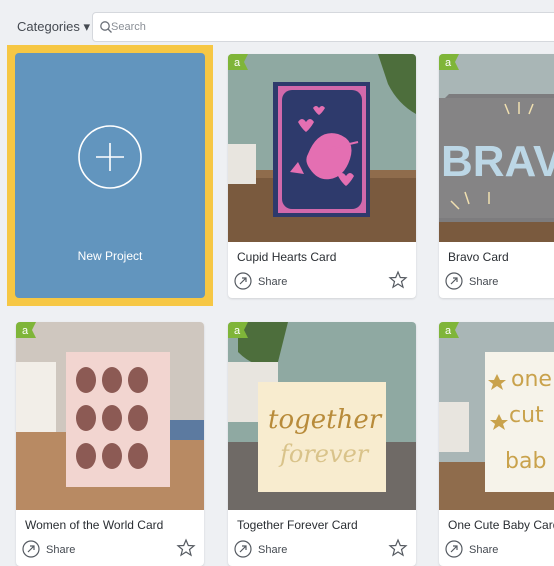 This screenshot has height=566, width=554. I want to click on project-card-cupid: a Cupid Hearts Card Share, so click(322, 176).